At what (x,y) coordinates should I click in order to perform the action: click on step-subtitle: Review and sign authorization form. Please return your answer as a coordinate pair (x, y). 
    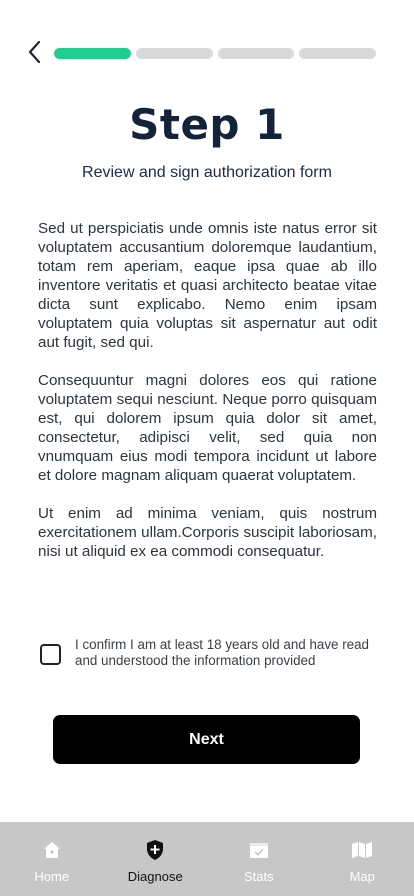
    Looking at the image, I should click on (207, 172).